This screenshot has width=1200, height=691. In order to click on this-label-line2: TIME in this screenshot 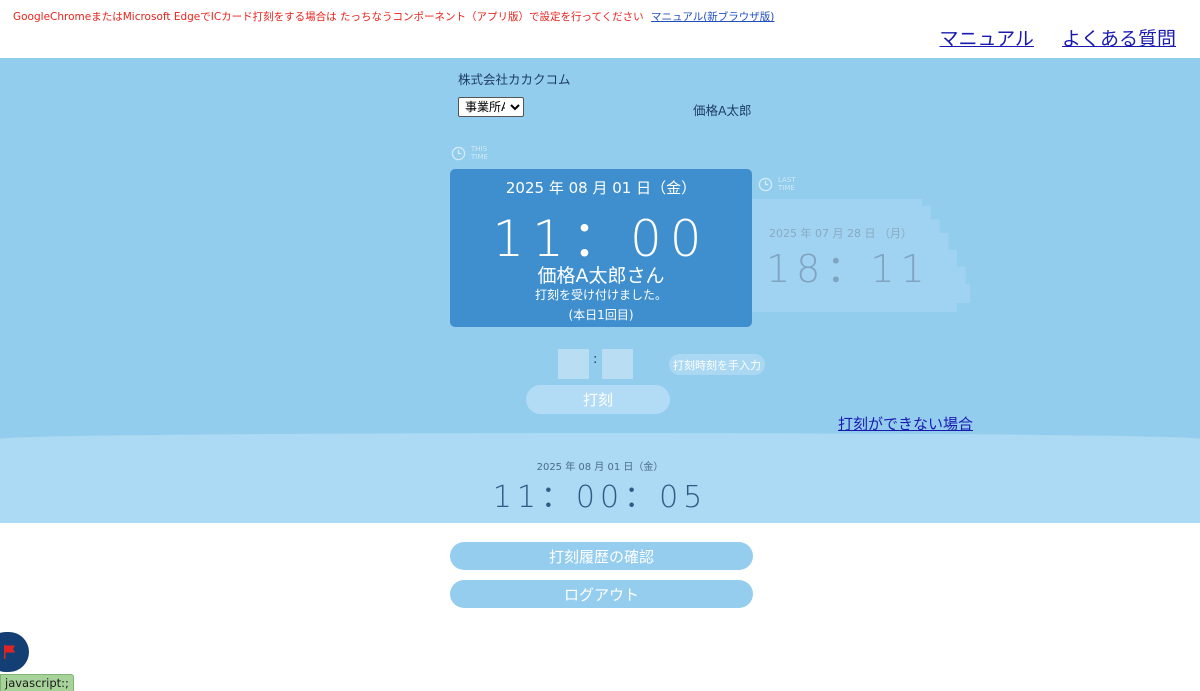, I will do `click(479, 157)`.